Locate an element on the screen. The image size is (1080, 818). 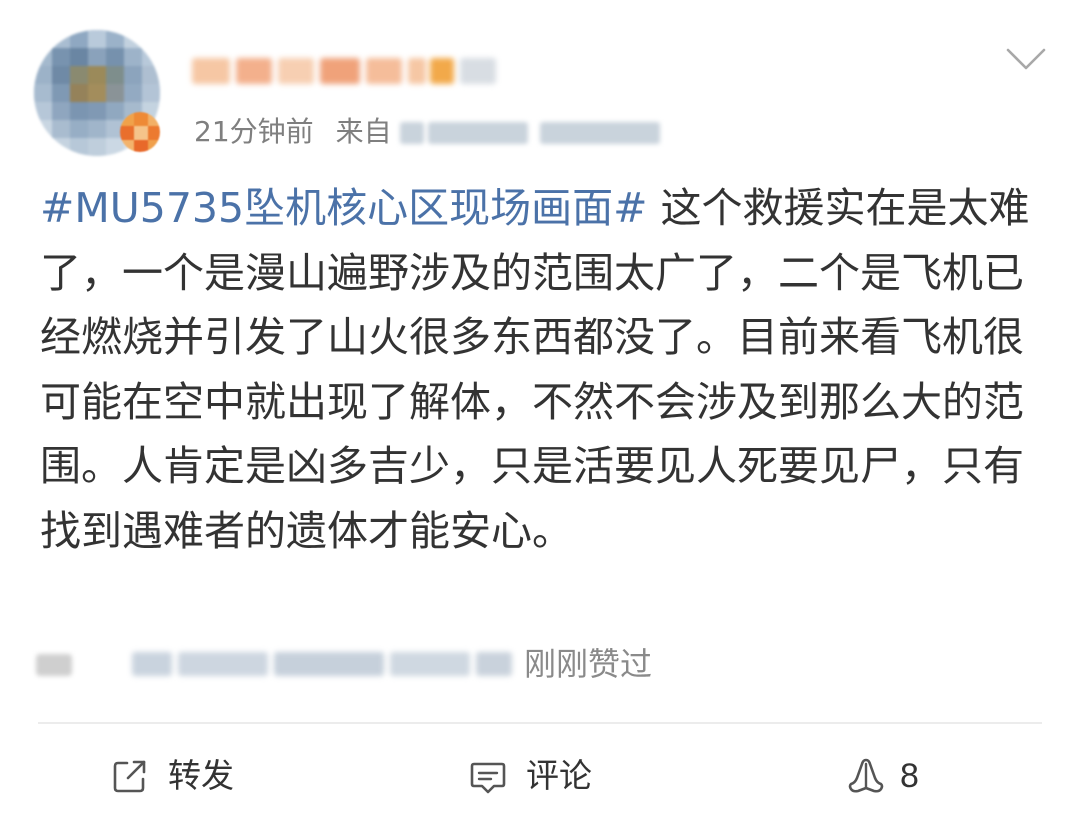
liked-by-row: 刚刚赞过 is located at coordinates (386, 664).